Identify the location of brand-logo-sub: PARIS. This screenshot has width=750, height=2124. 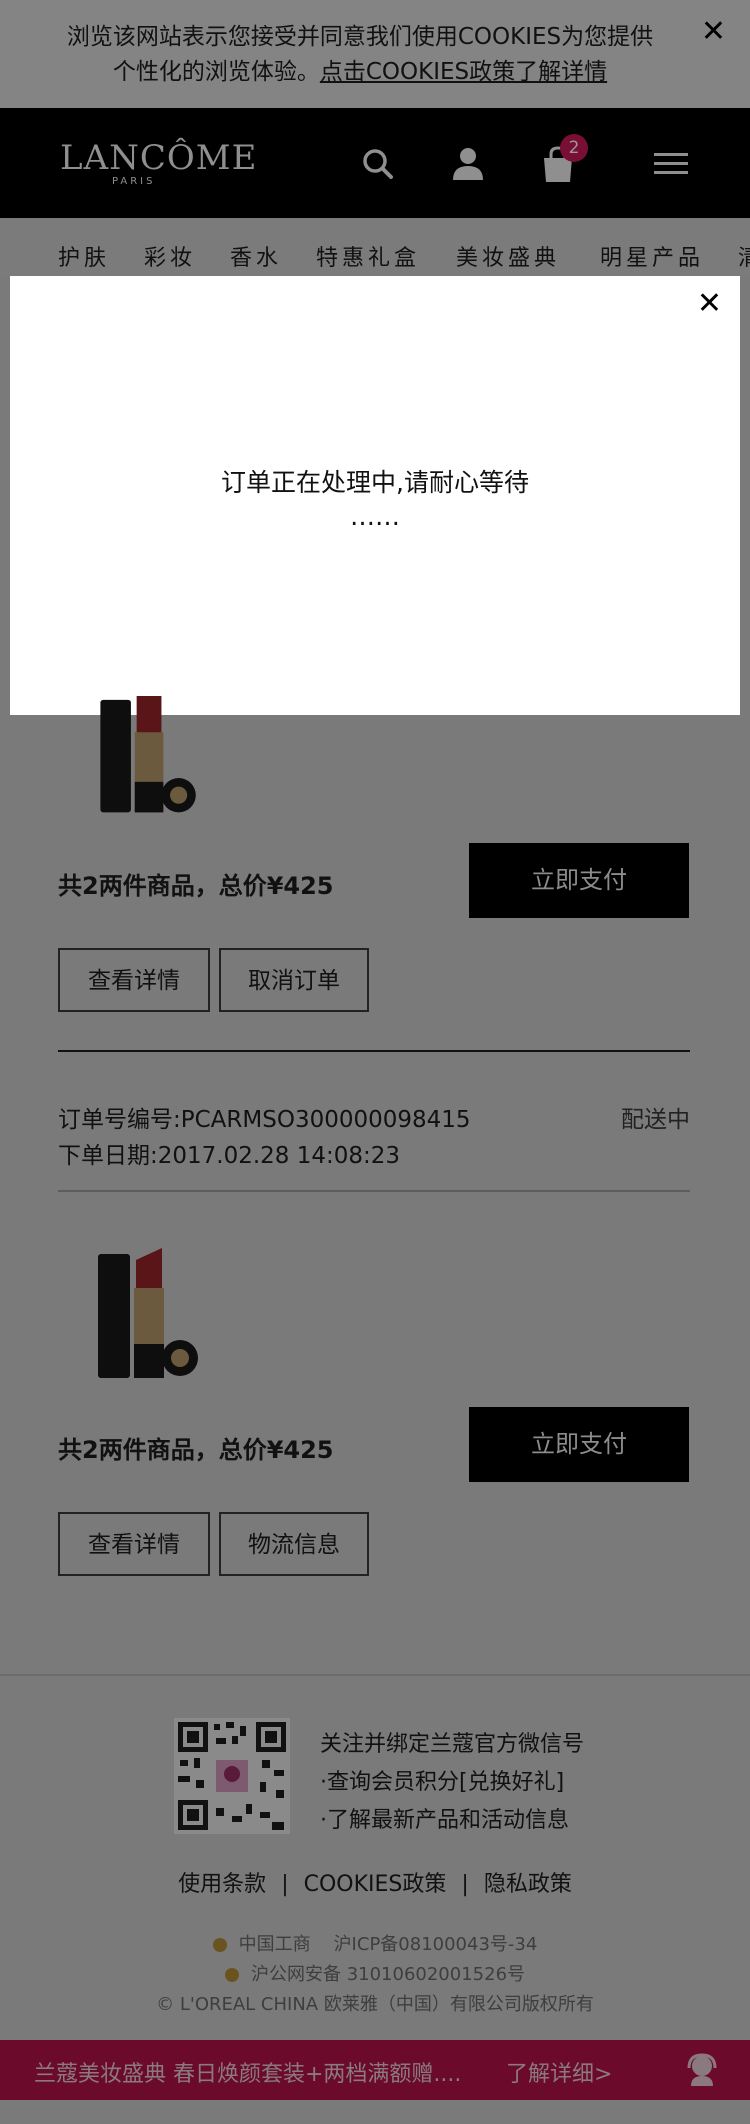
(134, 181).